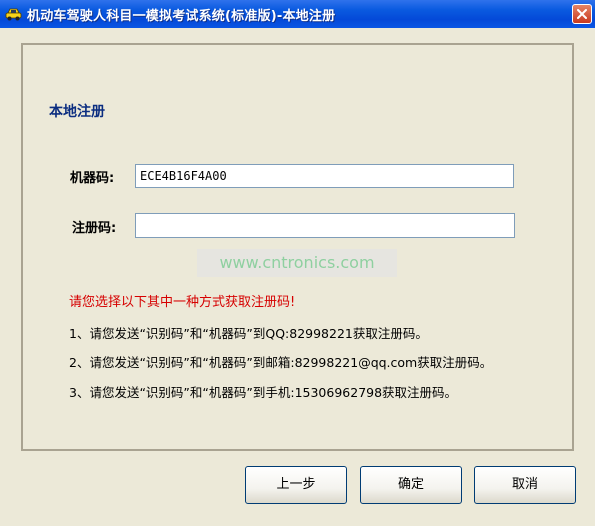  I want to click on watermark: www.cntronics.com, so click(297, 263).